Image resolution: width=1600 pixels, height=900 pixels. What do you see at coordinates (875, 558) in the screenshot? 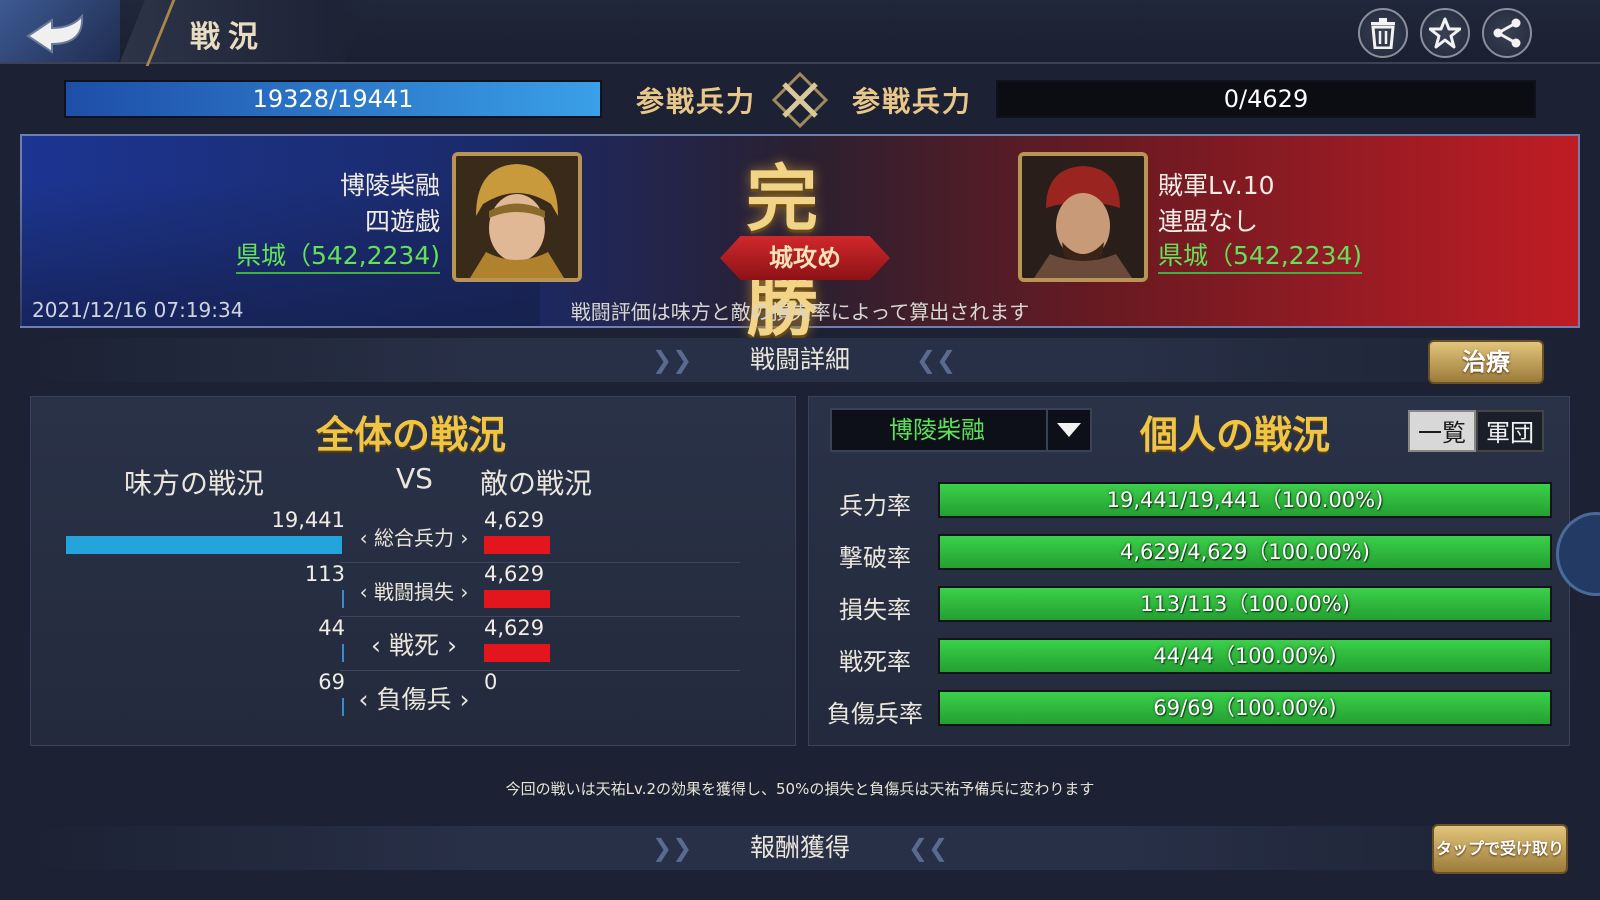
I see `defeat-rate-label: 撃破率` at bounding box center [875, 558].